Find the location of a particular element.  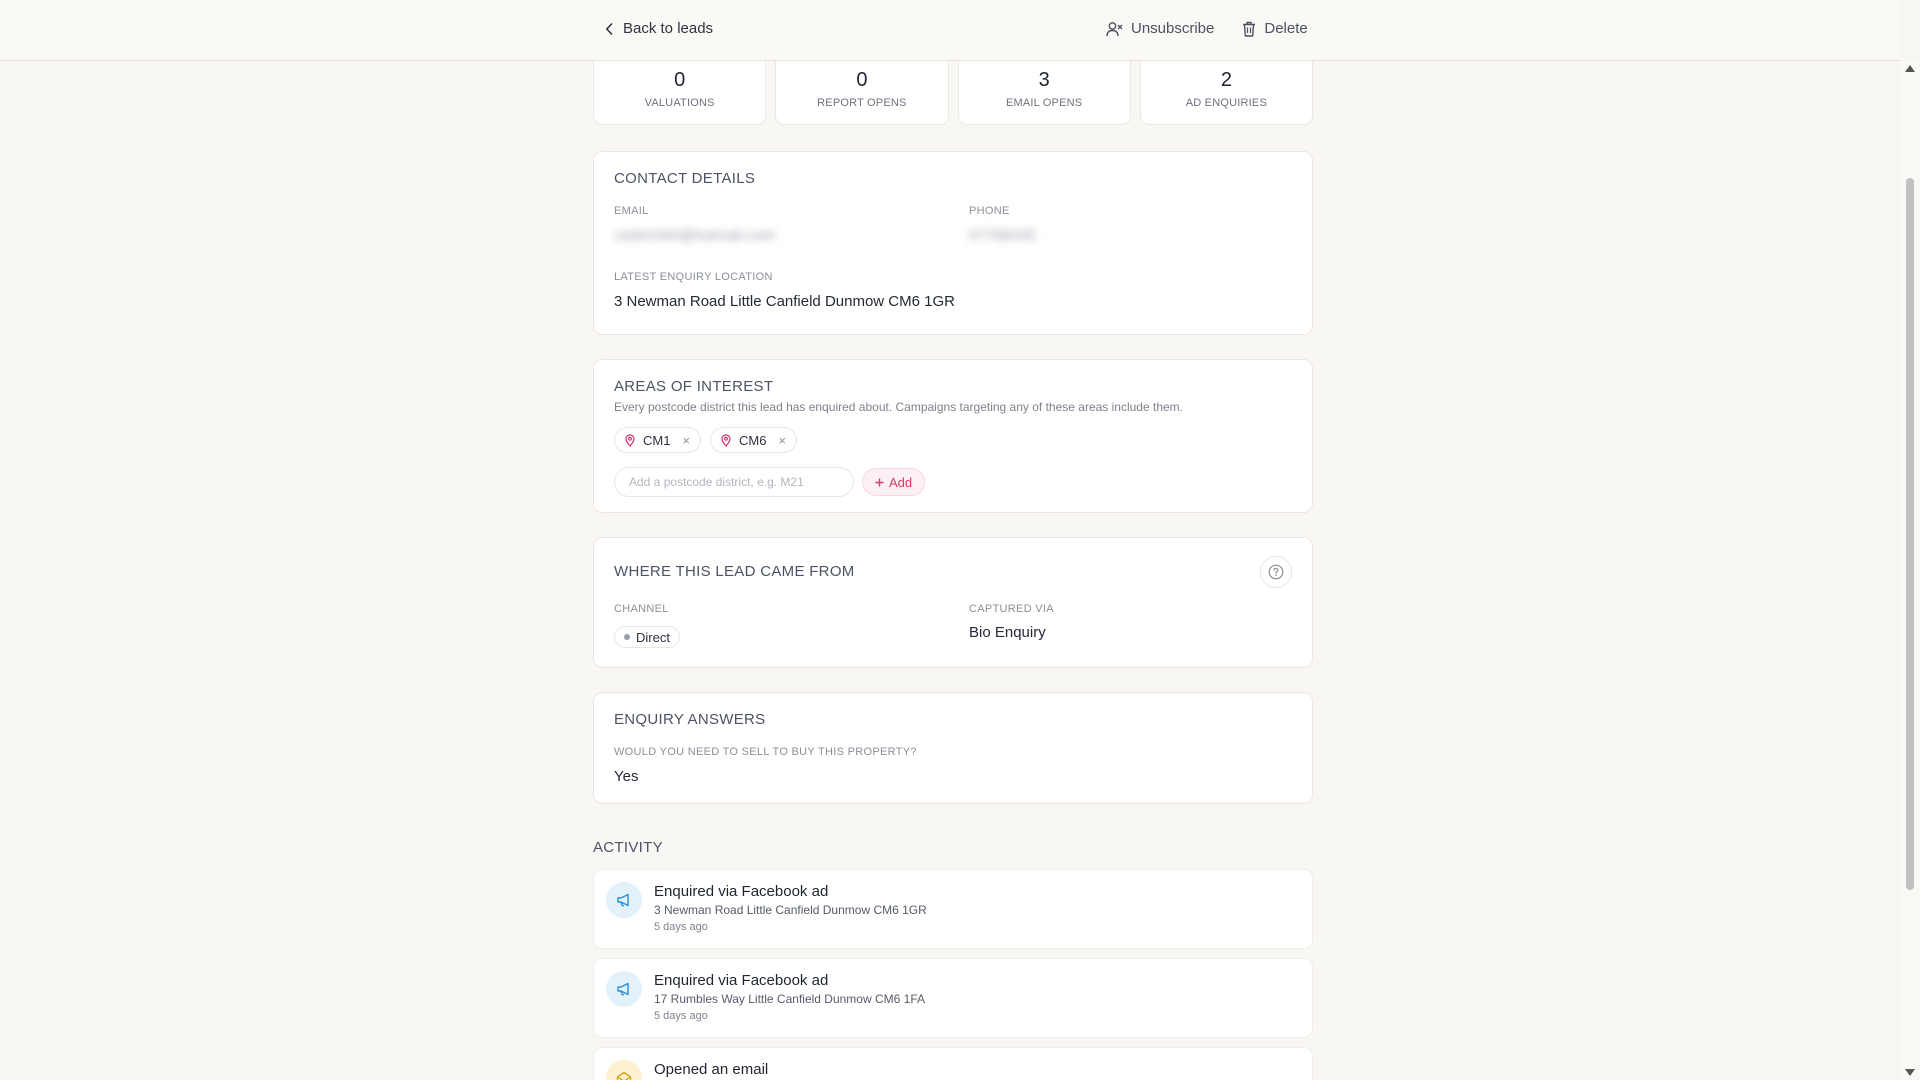

chevron-left-icon is located at coordinates (609, 28).